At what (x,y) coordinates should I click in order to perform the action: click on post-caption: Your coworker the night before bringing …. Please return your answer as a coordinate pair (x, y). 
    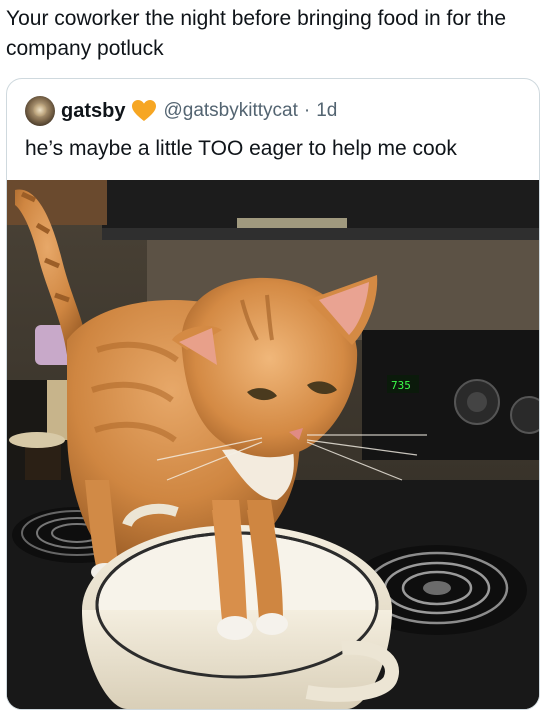
    Looking at the image, I should click on (256, 33).